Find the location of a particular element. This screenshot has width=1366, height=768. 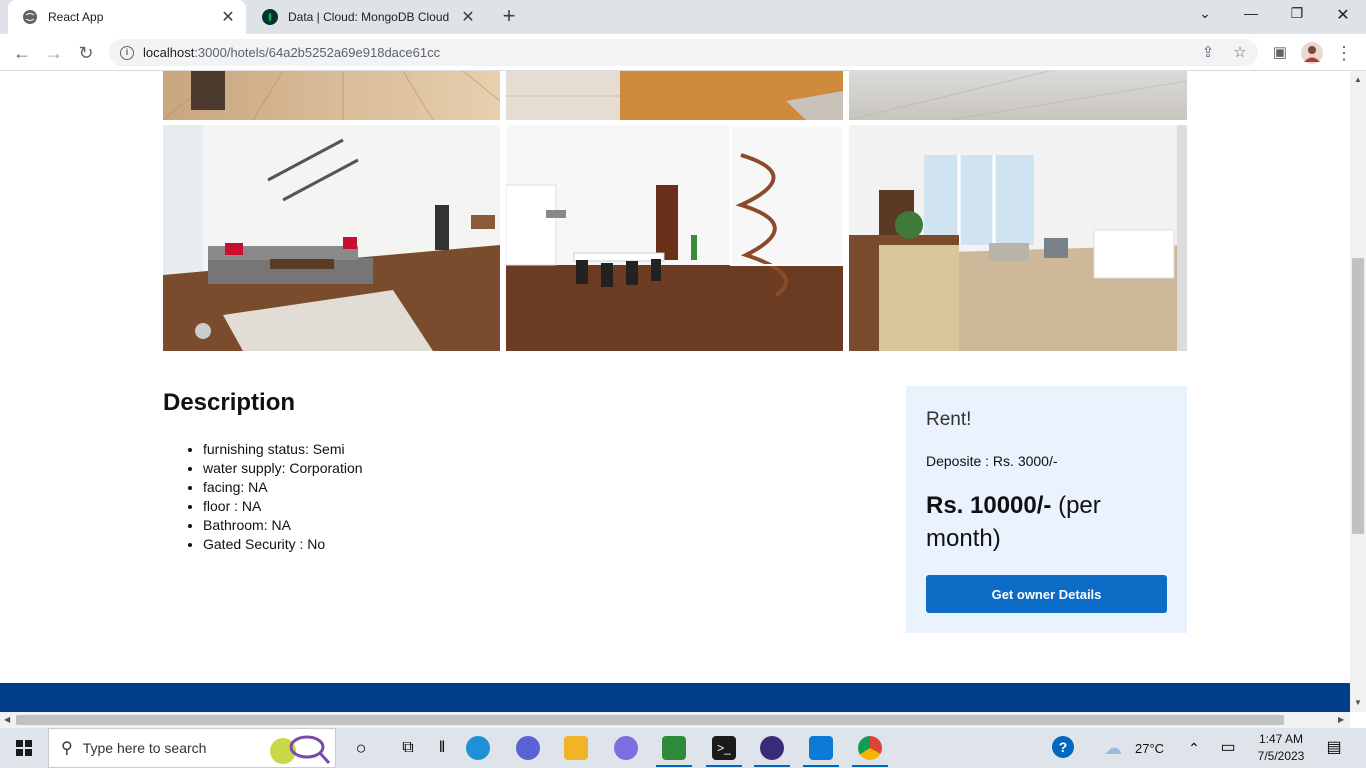

copilot-icon is located at coordinates (528, 748).